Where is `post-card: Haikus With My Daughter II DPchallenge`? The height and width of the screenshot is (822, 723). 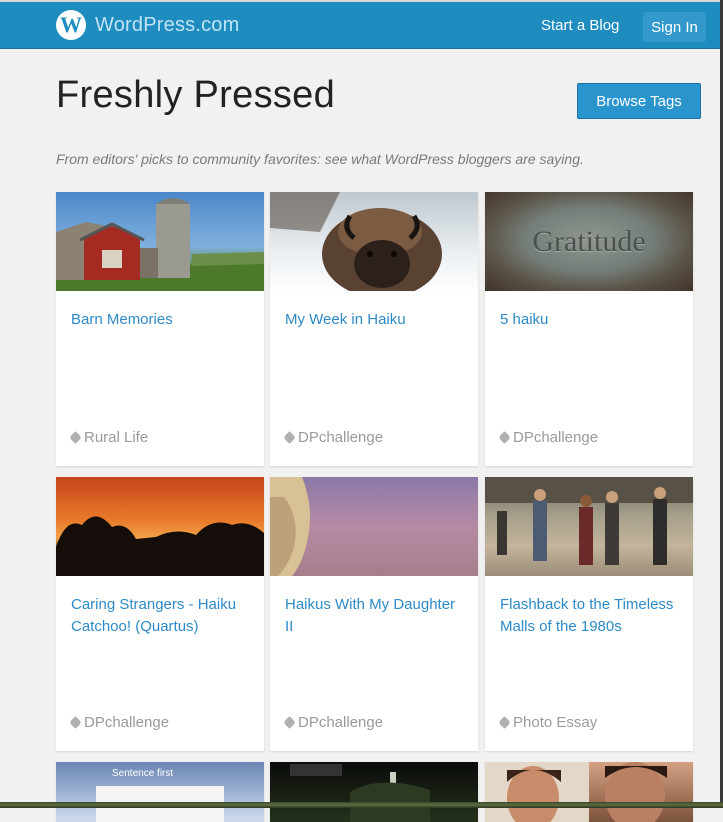
post-card: Haikus With My Daughter II DPchallenge is located at coordinates (374, 614).